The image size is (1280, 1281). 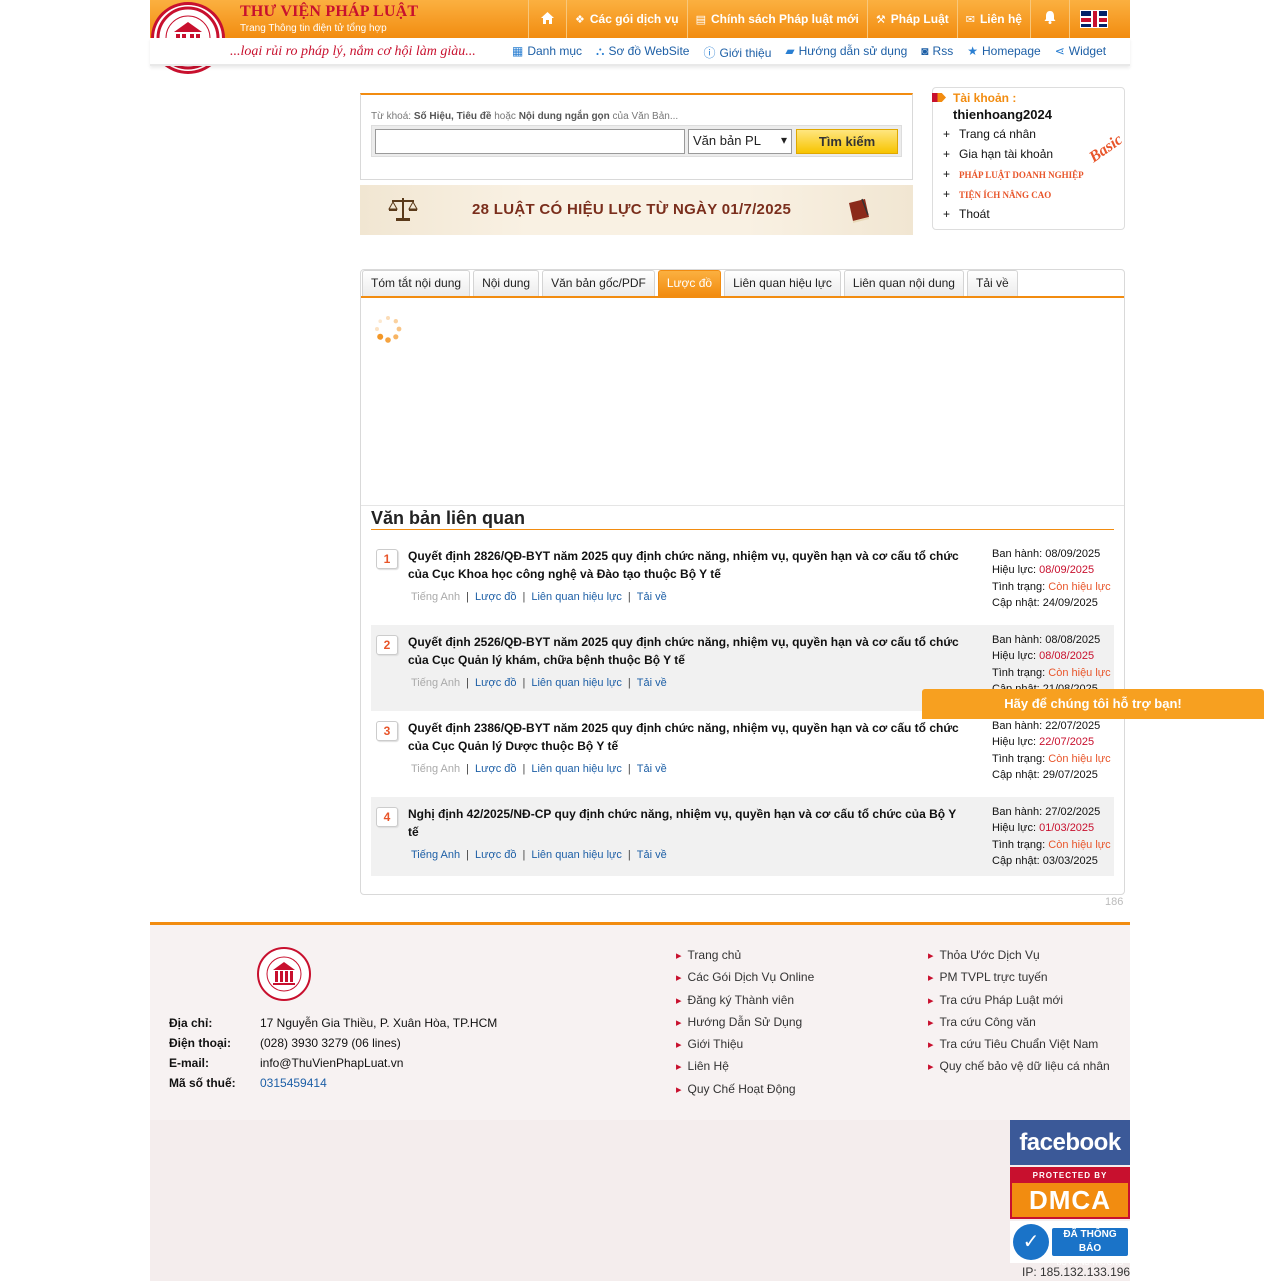 I want to click on tab-related-validity: Liên quan hiệu lực, so click(x=782, y=283).